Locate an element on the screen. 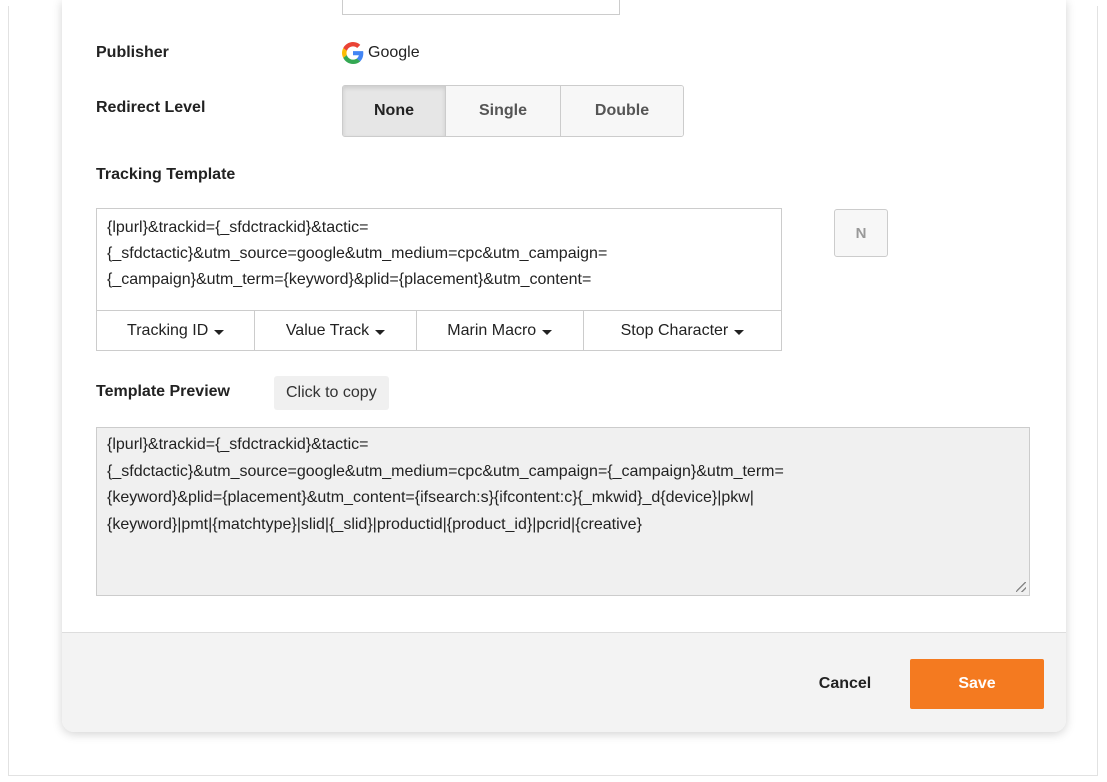 The image size is (1107, 782). marin-macro-dropdown: Marin Macro is located at coordinates (500, 331).